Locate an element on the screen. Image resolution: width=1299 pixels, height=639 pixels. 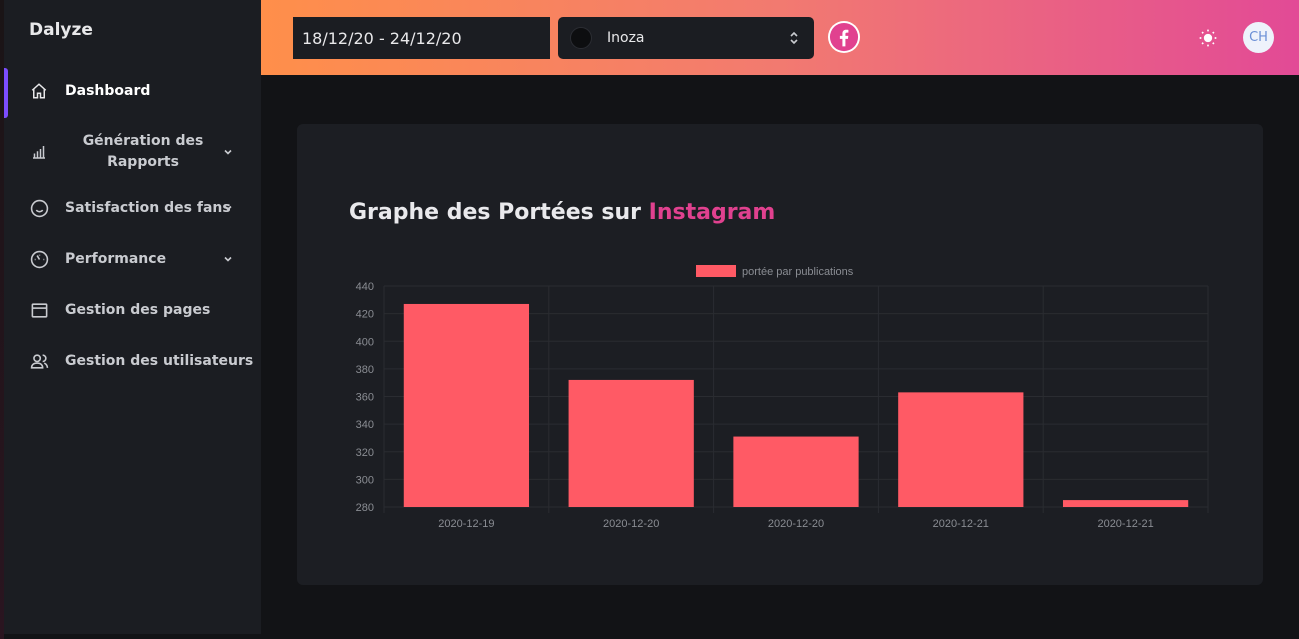
sidebar-item-dashboard: Dashboard is located at coordinates (132, 91).